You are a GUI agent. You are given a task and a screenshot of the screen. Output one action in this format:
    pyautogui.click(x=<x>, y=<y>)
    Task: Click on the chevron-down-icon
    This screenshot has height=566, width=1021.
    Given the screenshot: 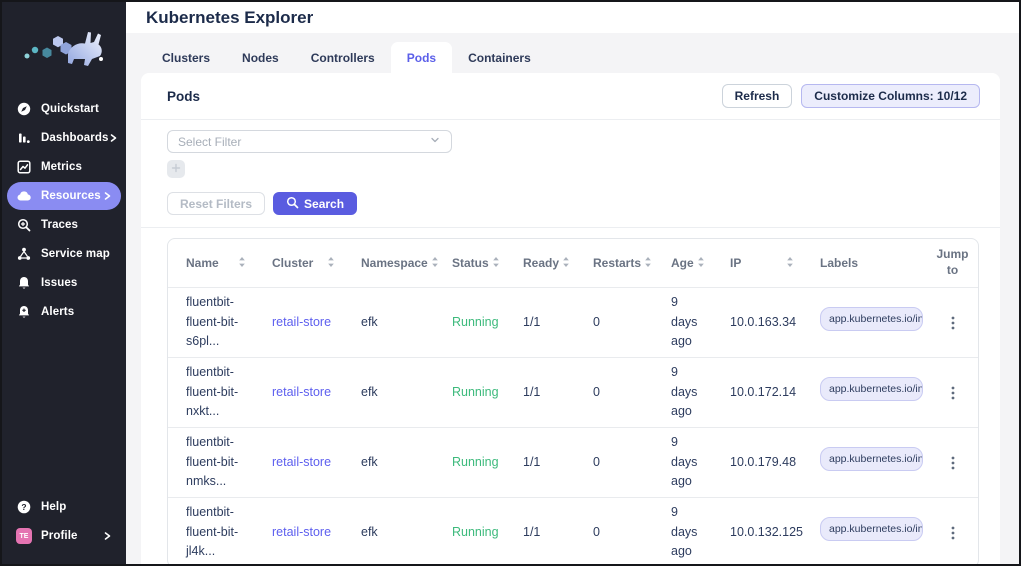 What is the action you would take?
    pyautogui.click(x=435, y=141)
    